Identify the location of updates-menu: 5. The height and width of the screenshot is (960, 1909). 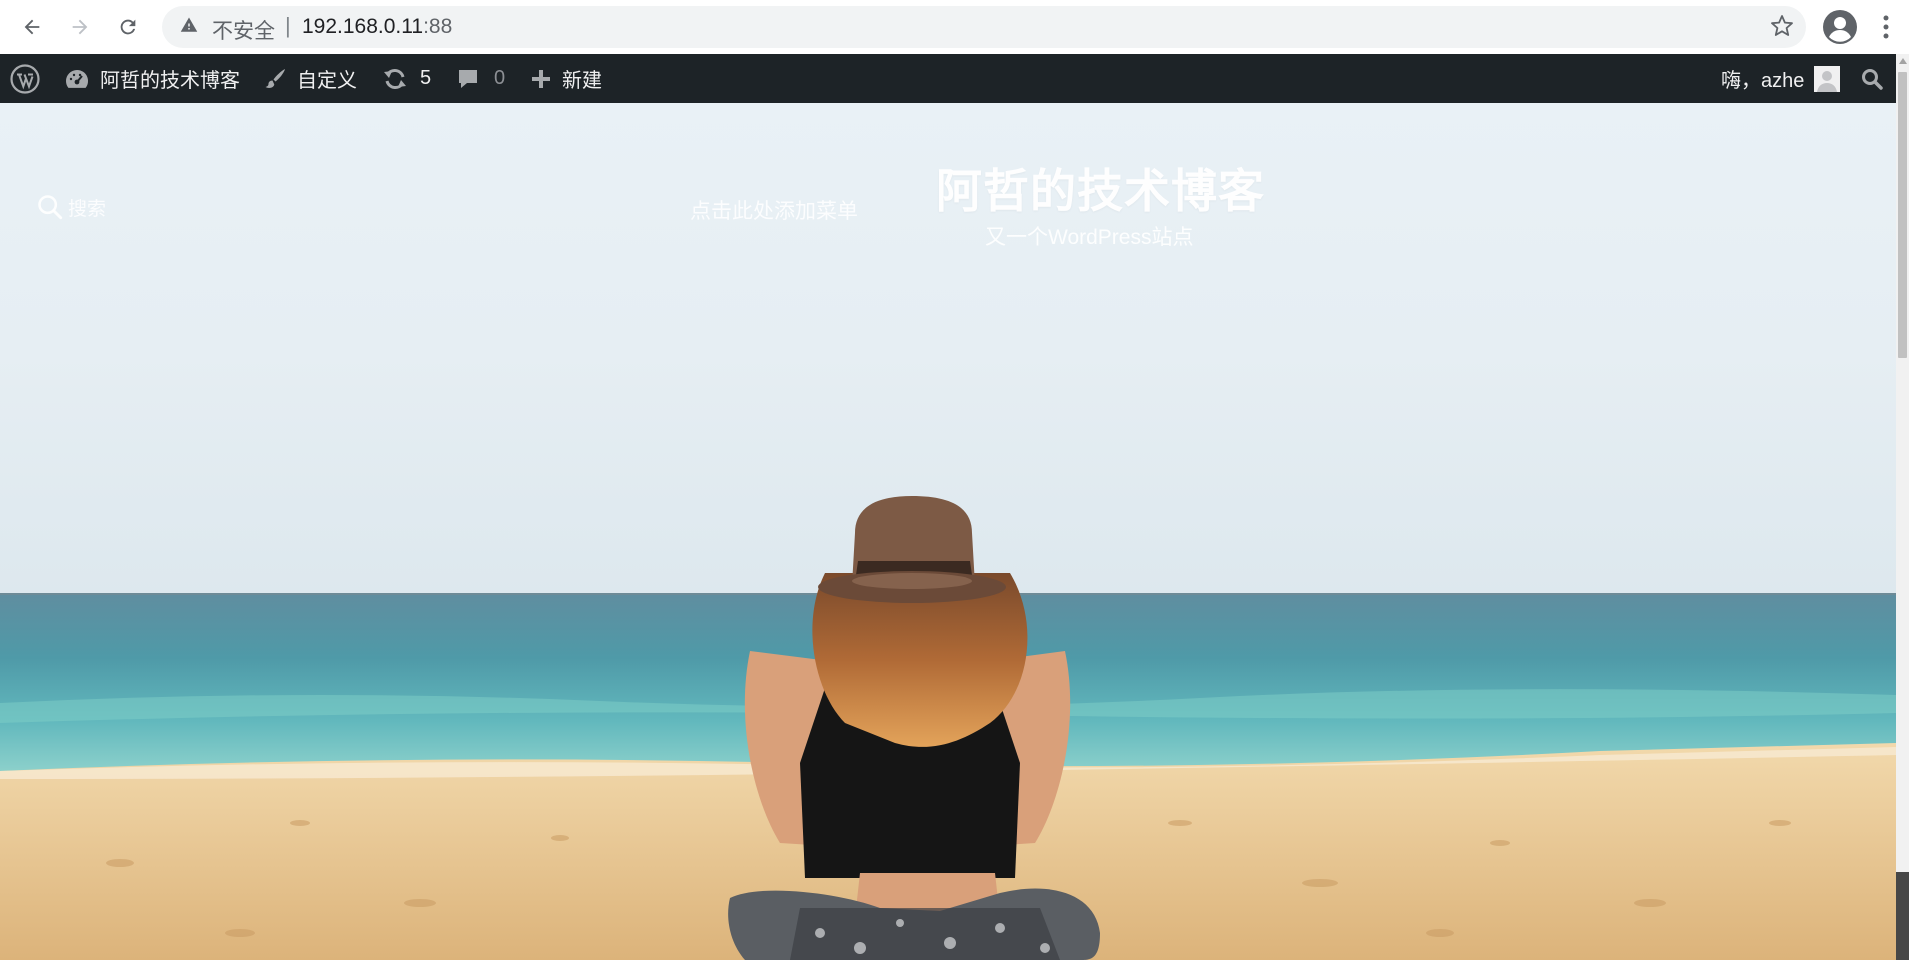
(406, 78).